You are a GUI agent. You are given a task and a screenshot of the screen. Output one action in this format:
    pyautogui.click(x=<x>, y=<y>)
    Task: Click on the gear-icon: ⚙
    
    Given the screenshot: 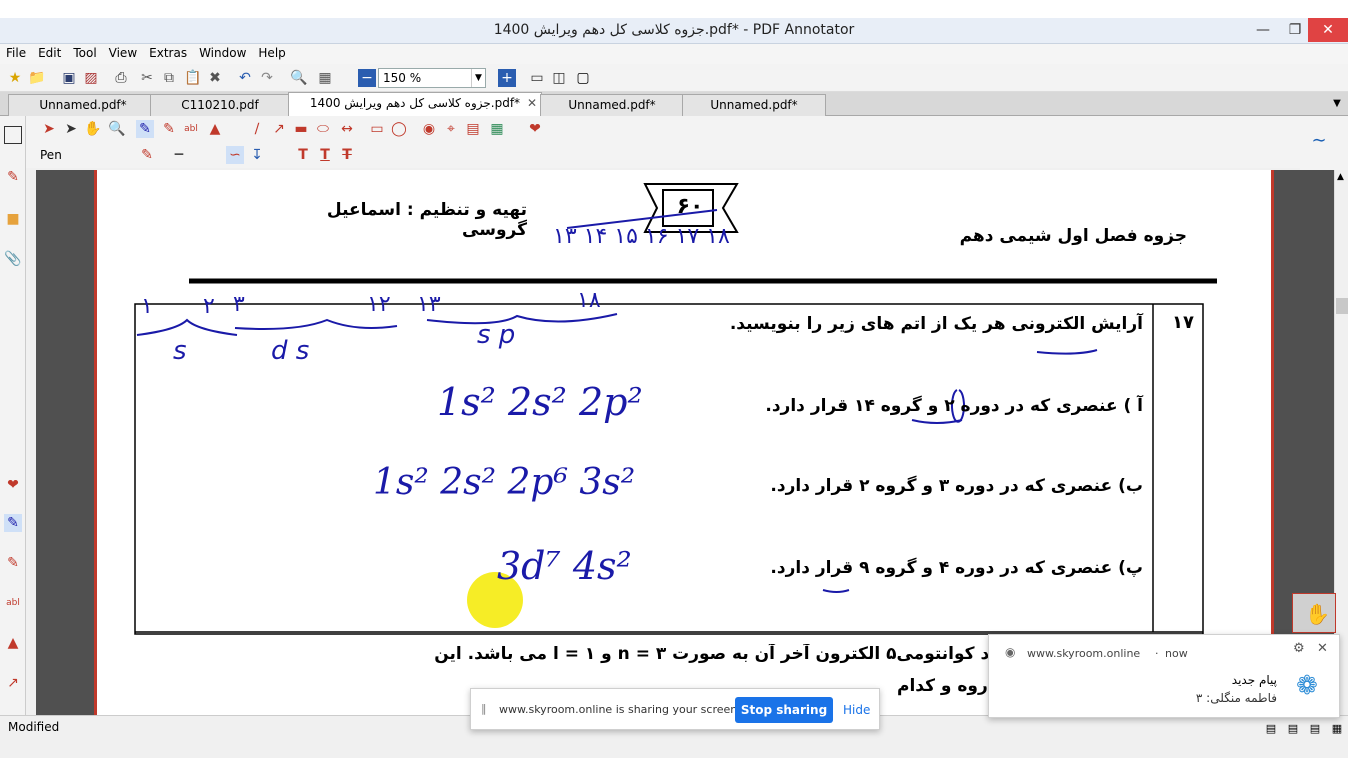 What is the action you would take?
    pyautogui.click(x=1299, y=648)
    